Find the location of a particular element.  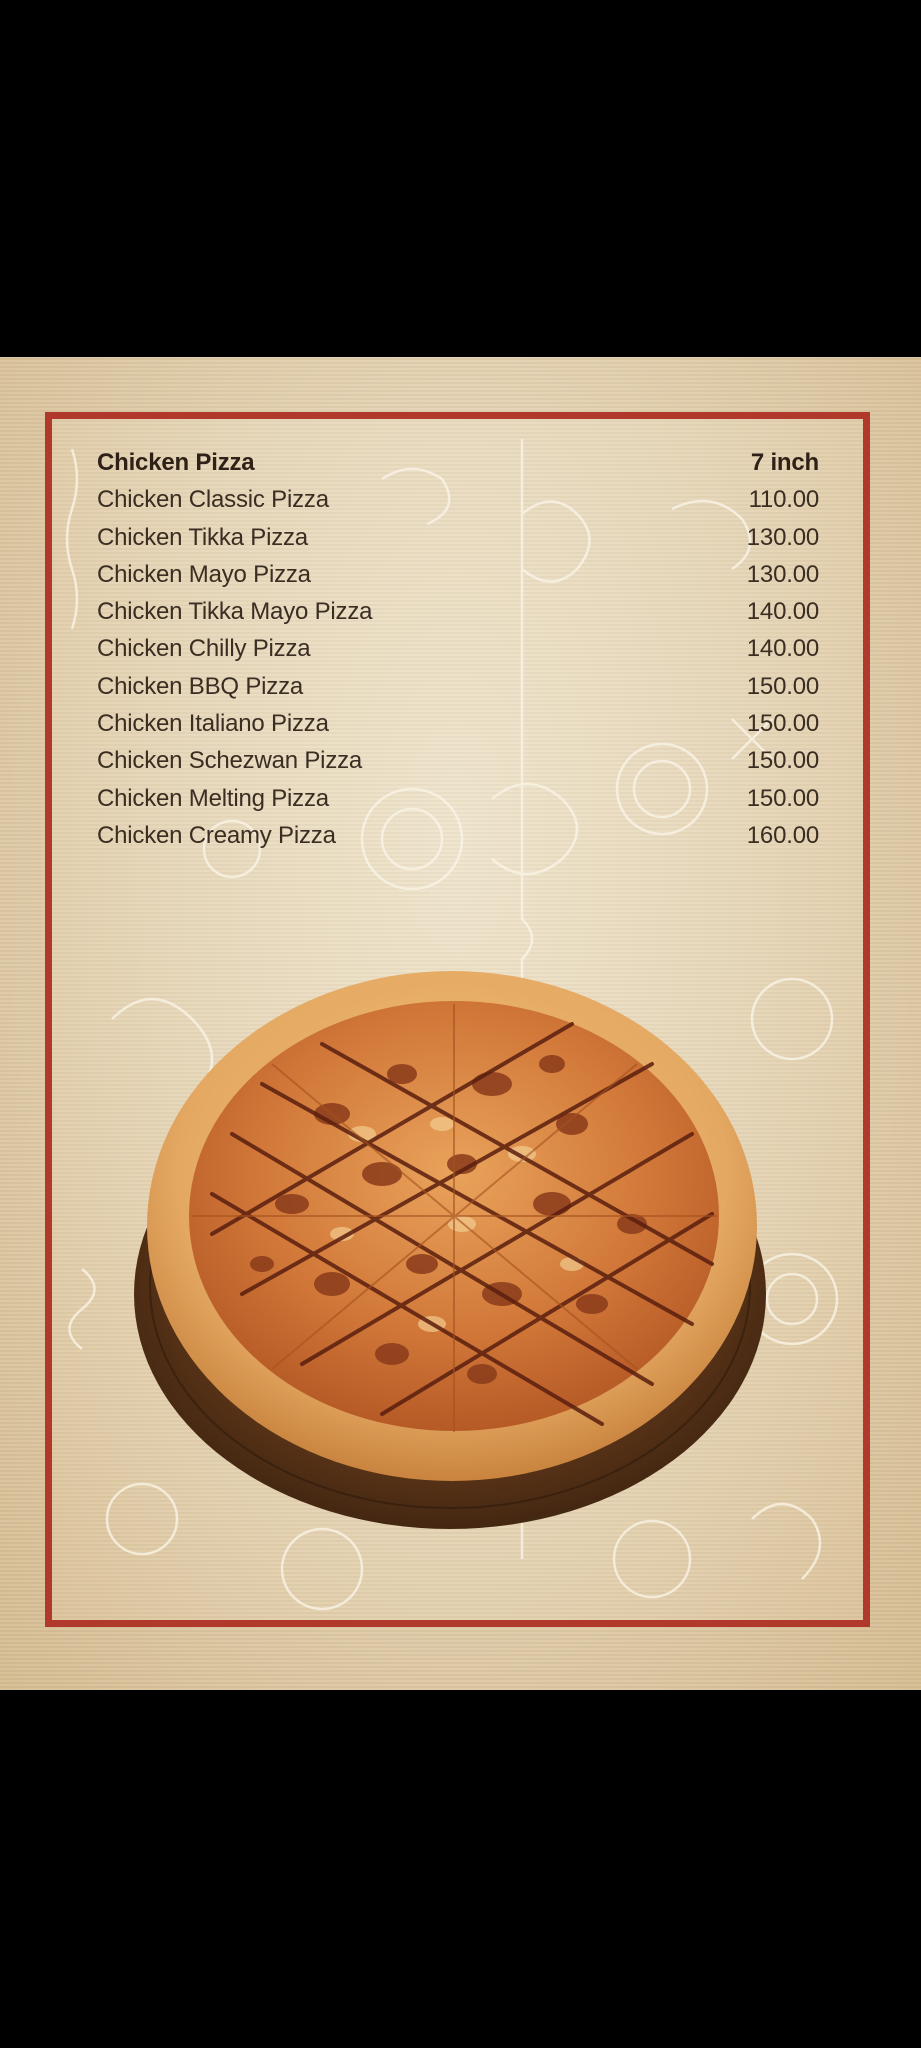

menu-item-name: Chicken Creamy Pizza is located at coordinates (216, 835).